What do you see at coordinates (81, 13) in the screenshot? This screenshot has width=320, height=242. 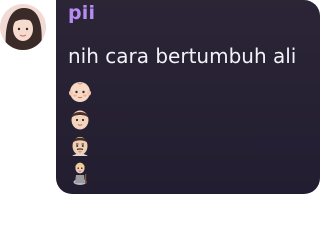 I see `sender-name: pii` at bounding box center [81, 13].